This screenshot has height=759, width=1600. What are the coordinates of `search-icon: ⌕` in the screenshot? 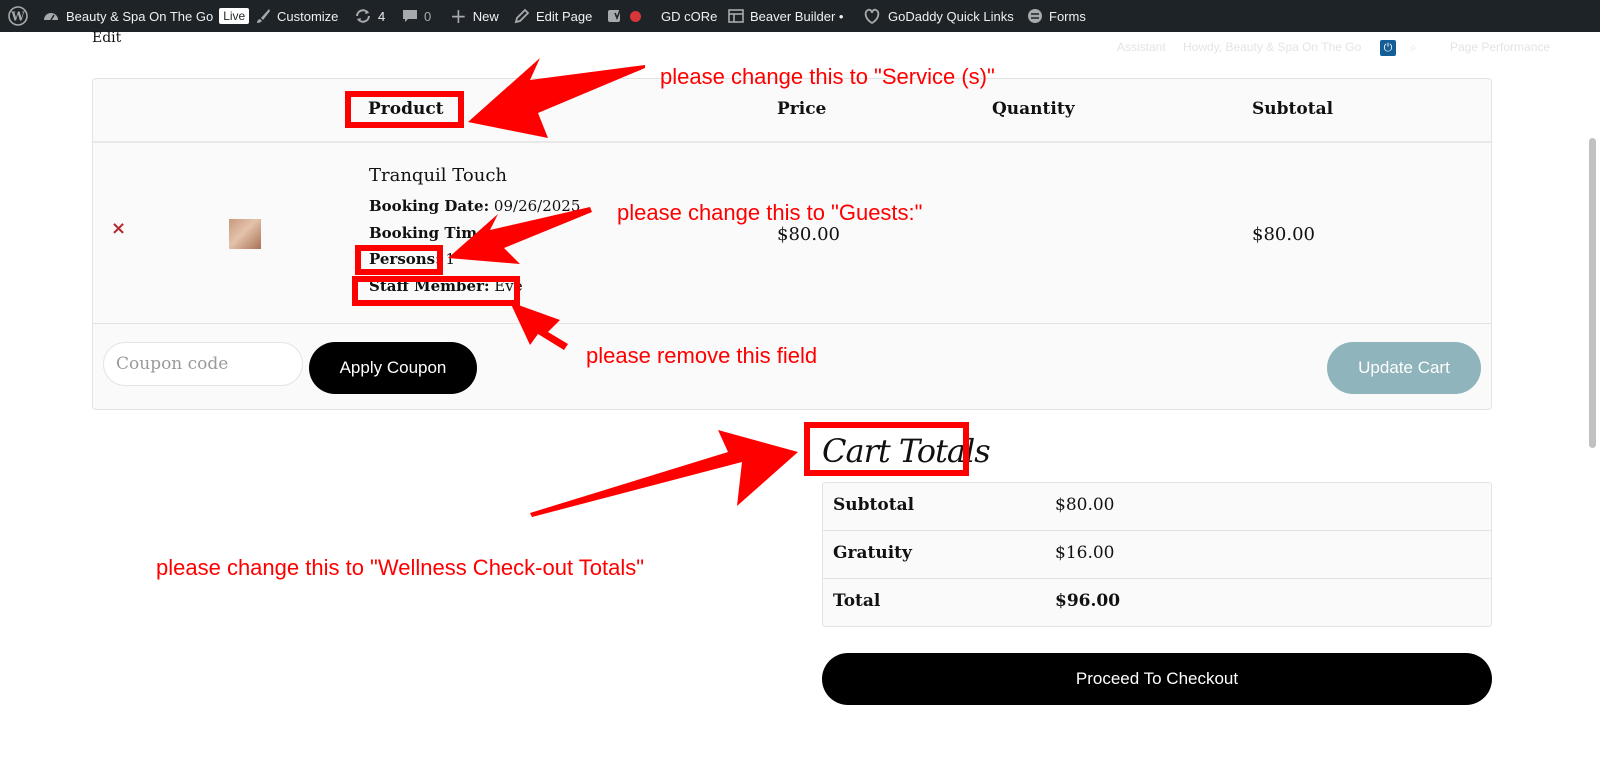 It's located at (1413, 47).